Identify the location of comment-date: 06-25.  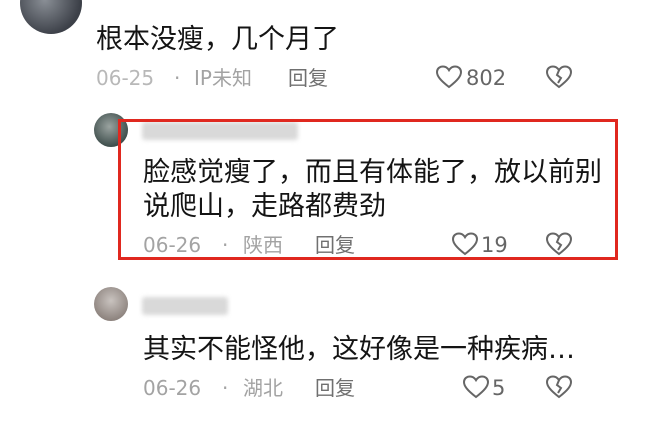
(125, 78).